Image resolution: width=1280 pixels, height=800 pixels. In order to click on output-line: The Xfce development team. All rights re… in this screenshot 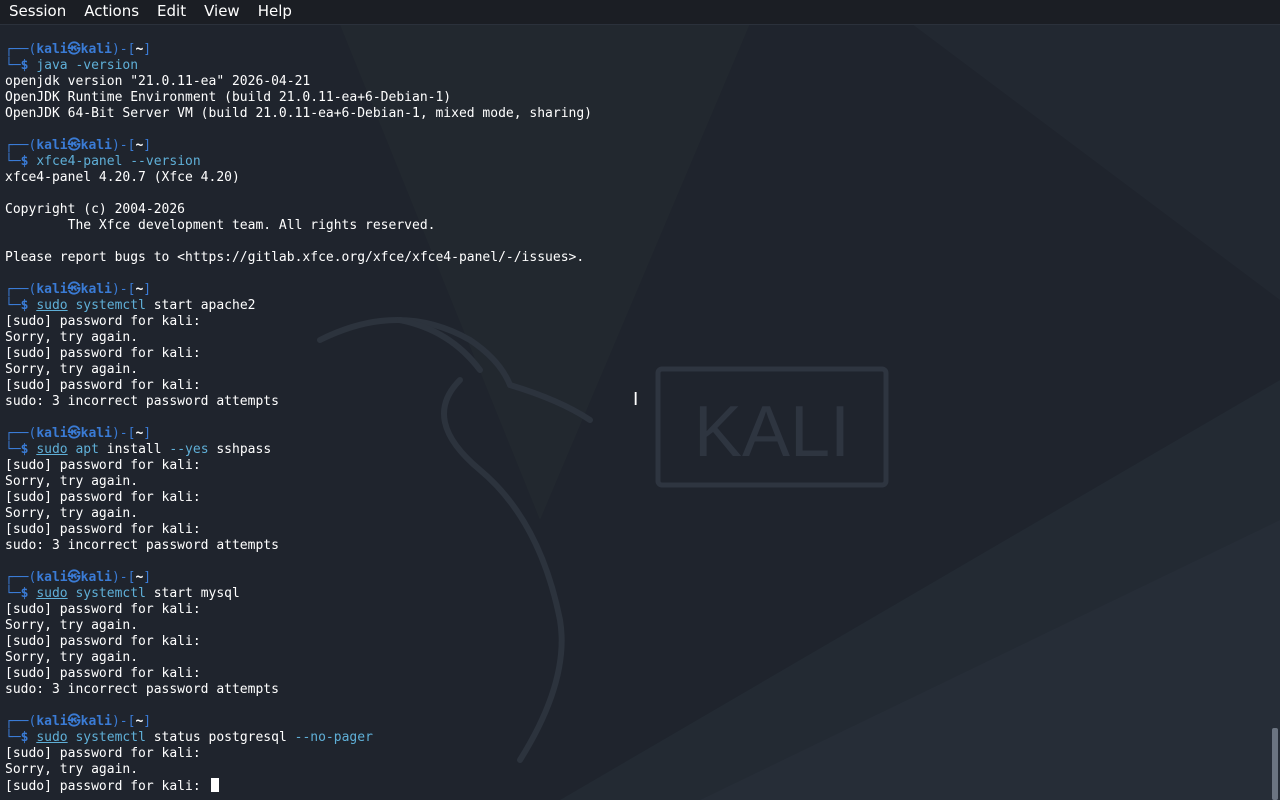, I will do `click(220, 225)`.